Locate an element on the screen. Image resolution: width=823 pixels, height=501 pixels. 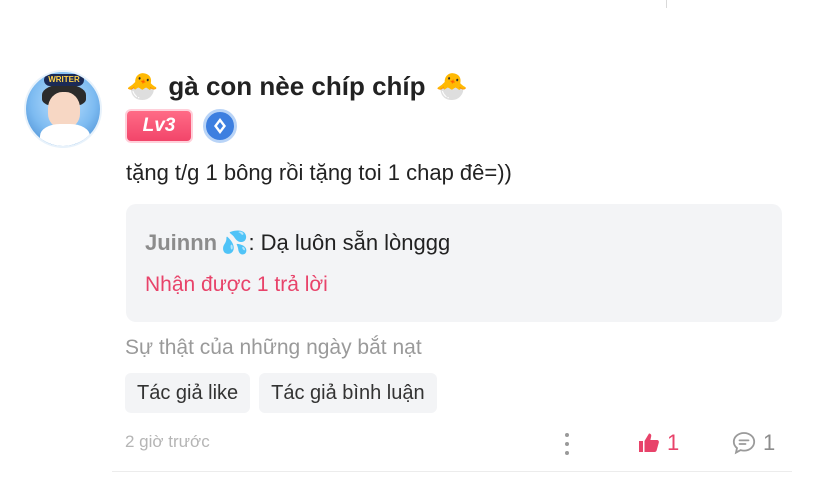
reply-button: 1 is located at coordinates (753, 443).